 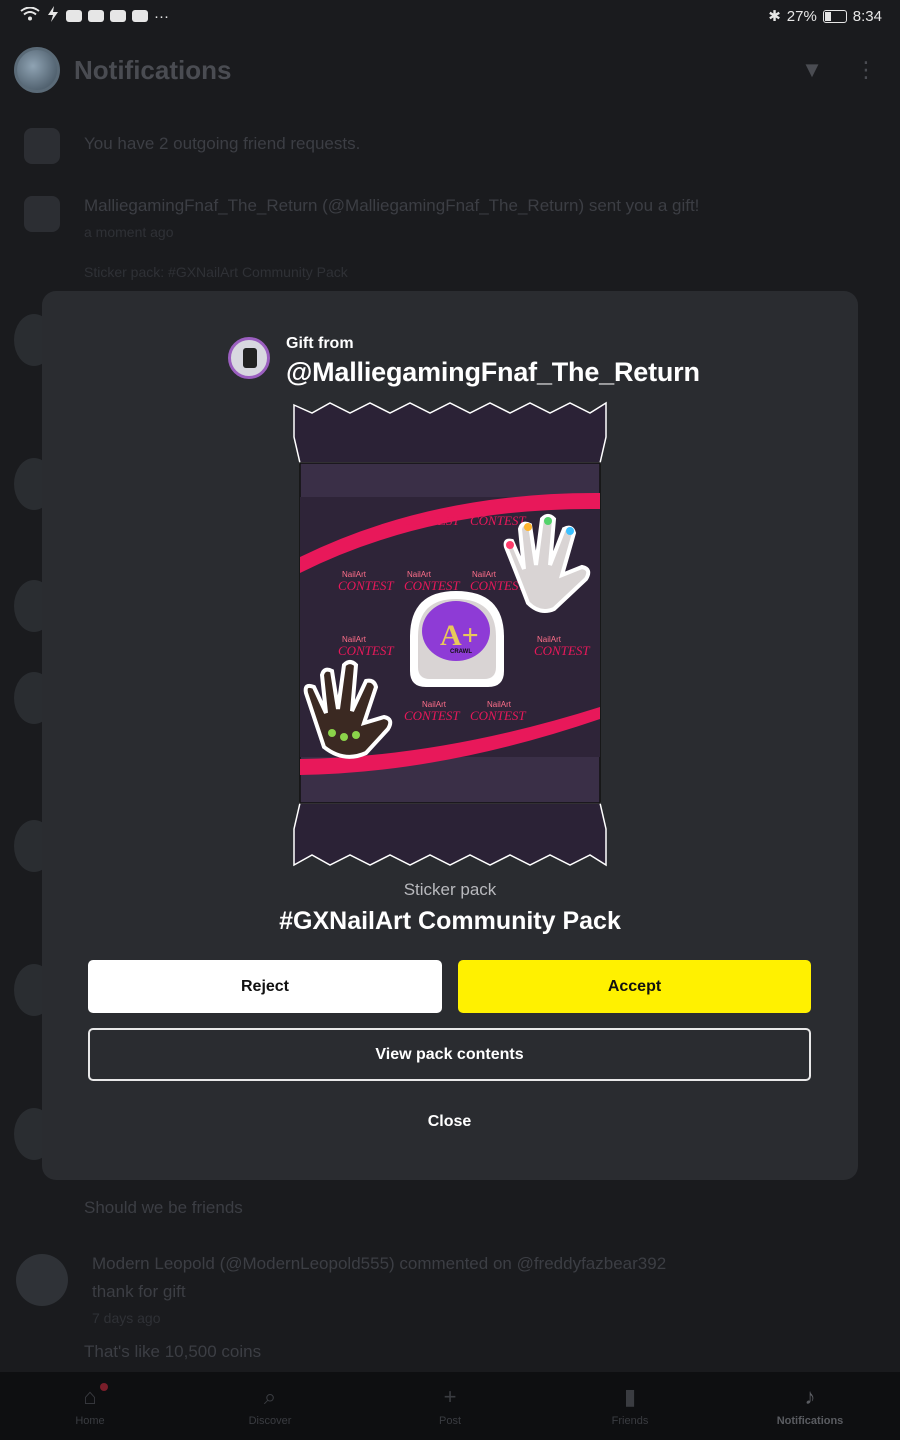 I want to click on list-item: Should we be friends, so click(x=450, y=1208).